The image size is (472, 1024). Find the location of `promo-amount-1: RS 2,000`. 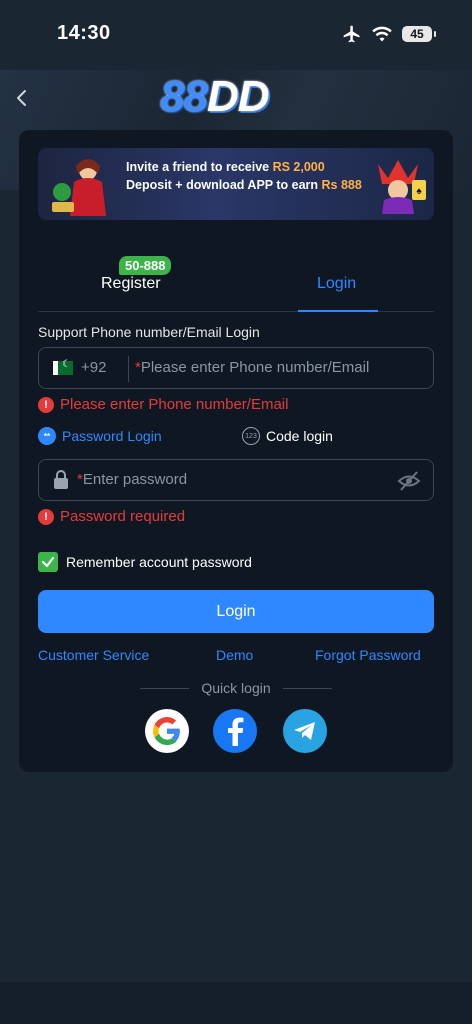

promo-amount-1: RS 2,000 is located at coordinates (298, 167).